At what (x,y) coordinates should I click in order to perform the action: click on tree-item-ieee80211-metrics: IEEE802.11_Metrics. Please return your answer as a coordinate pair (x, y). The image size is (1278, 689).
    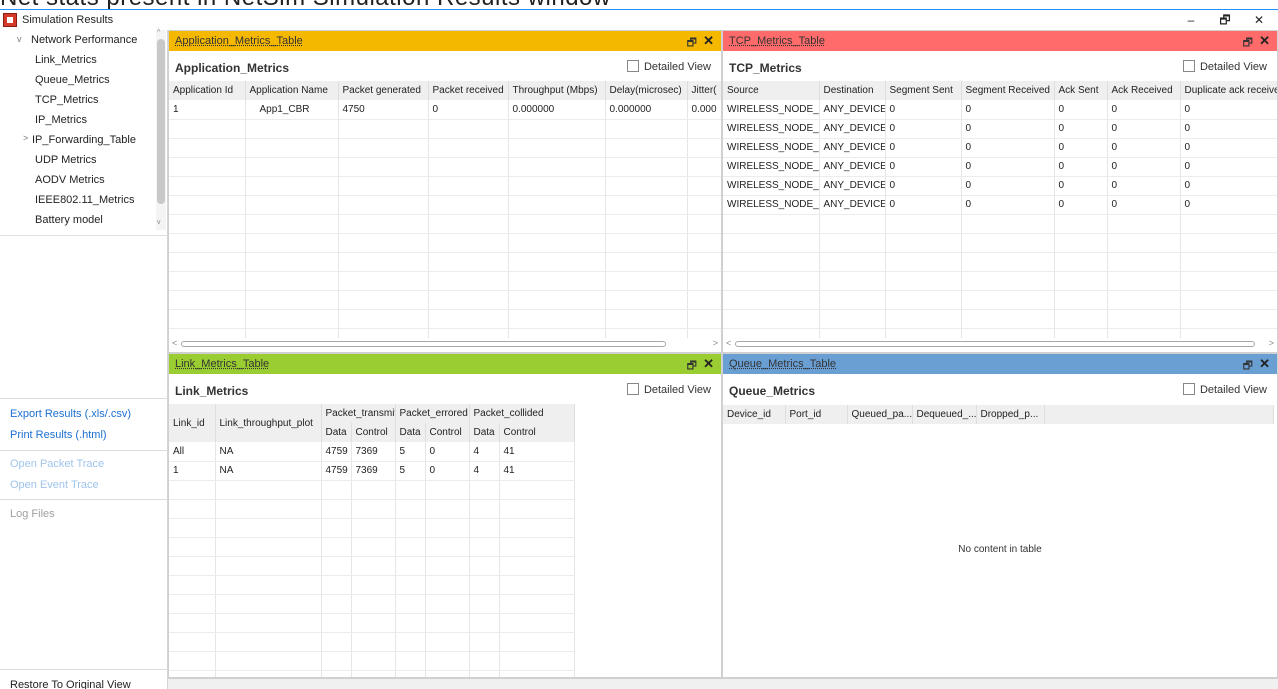
    Looking at the image, I should click on (84, 200).